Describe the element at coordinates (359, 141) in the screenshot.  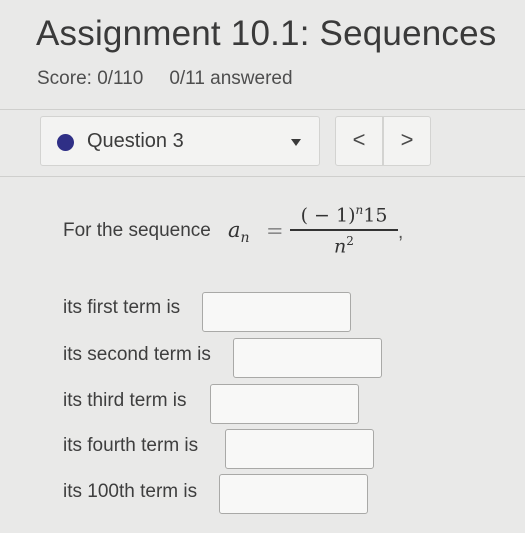
I see `previous-question-button: <` at that location.